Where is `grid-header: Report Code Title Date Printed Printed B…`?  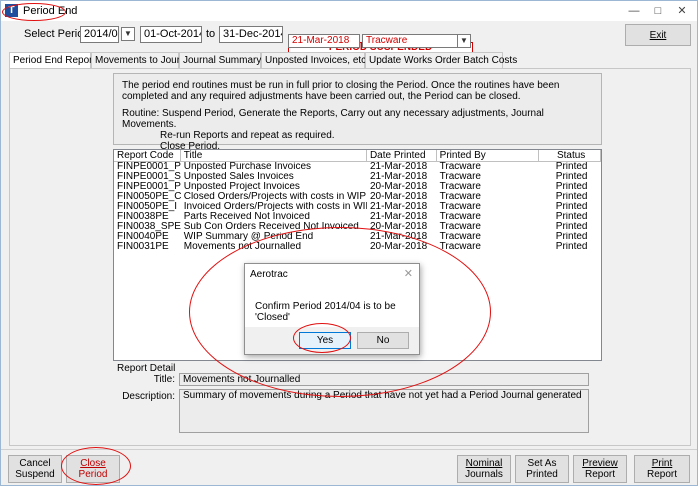 grid-header: Report Code Title Date Printed Printed B… is located at coordinates (357, 156).